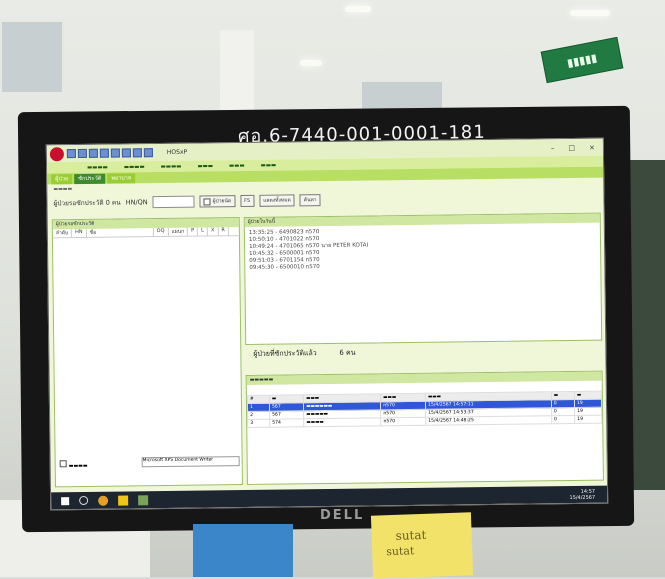 This screenshot has height=579, width=665. I want to click on start-icon, so click(65, 500).